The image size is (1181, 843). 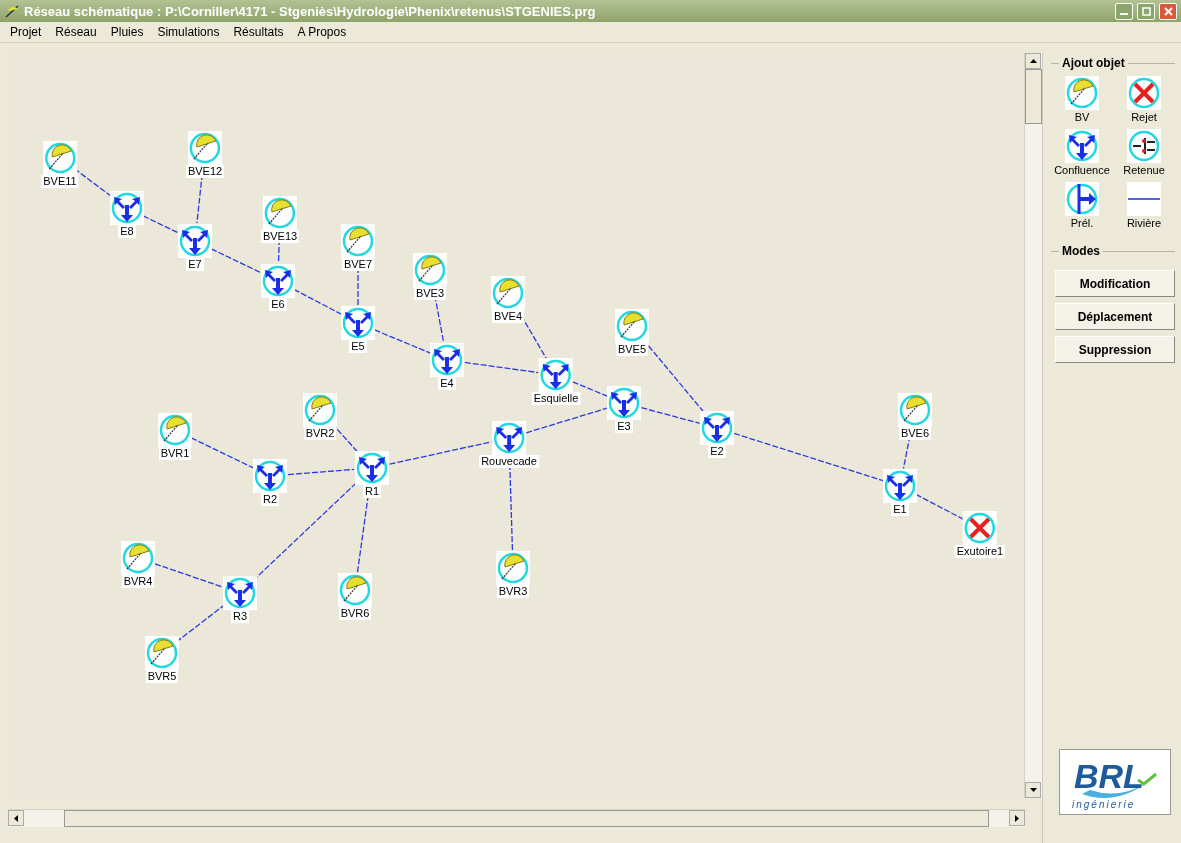 What do you see at coordinates (447, 383) in the screenshot?
I see `node-label: E4` at bounding box center [447, 383].